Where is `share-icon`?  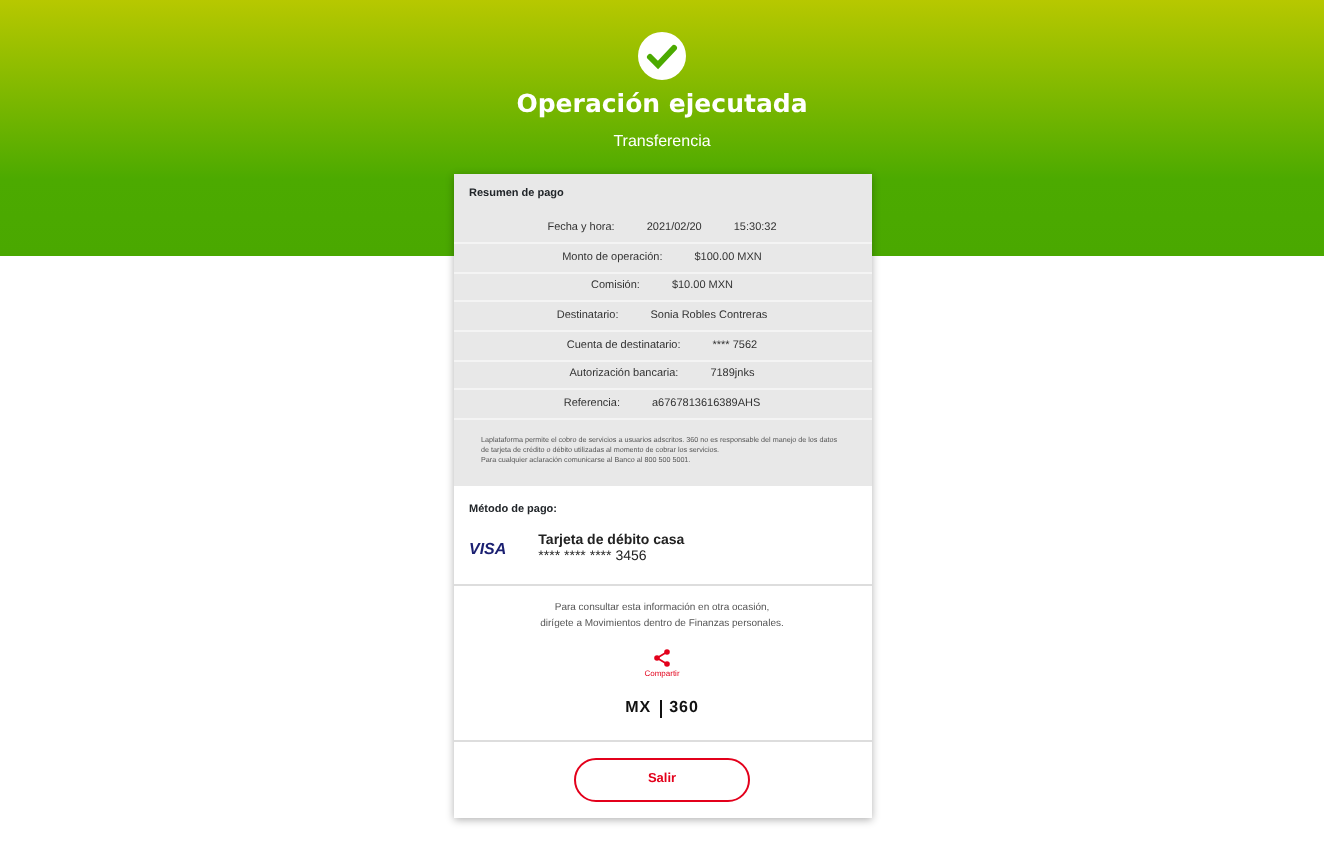 share-icon is located at coordinates (662, 658).